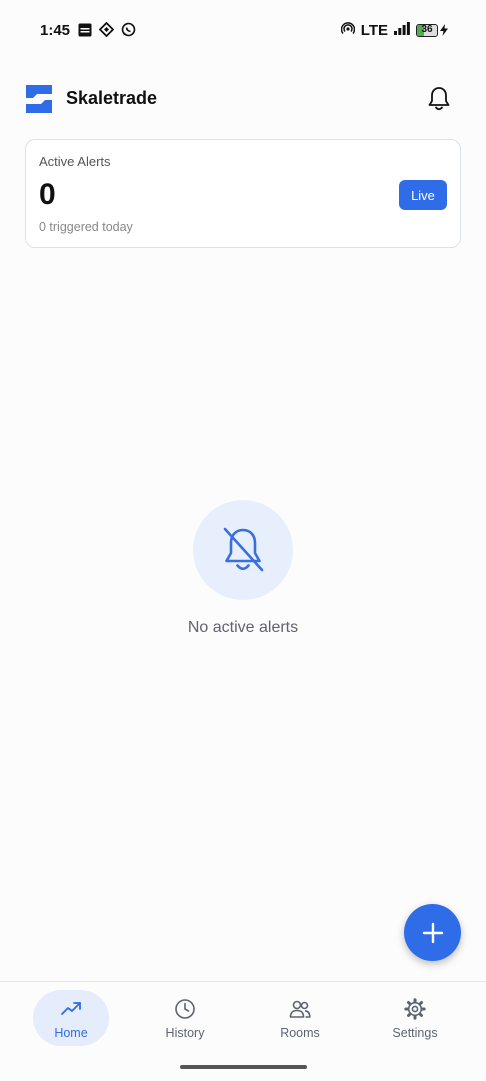 This screenshot has width=486, height=1081. I want to click on status-left-icons, so click(107, 31).